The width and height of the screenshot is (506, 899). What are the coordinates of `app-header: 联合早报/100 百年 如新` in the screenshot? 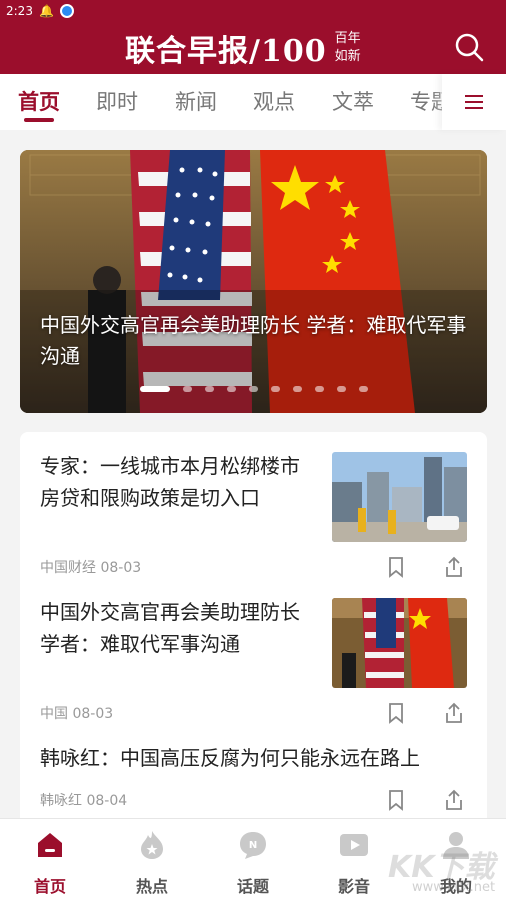 It's located at (253, 48).